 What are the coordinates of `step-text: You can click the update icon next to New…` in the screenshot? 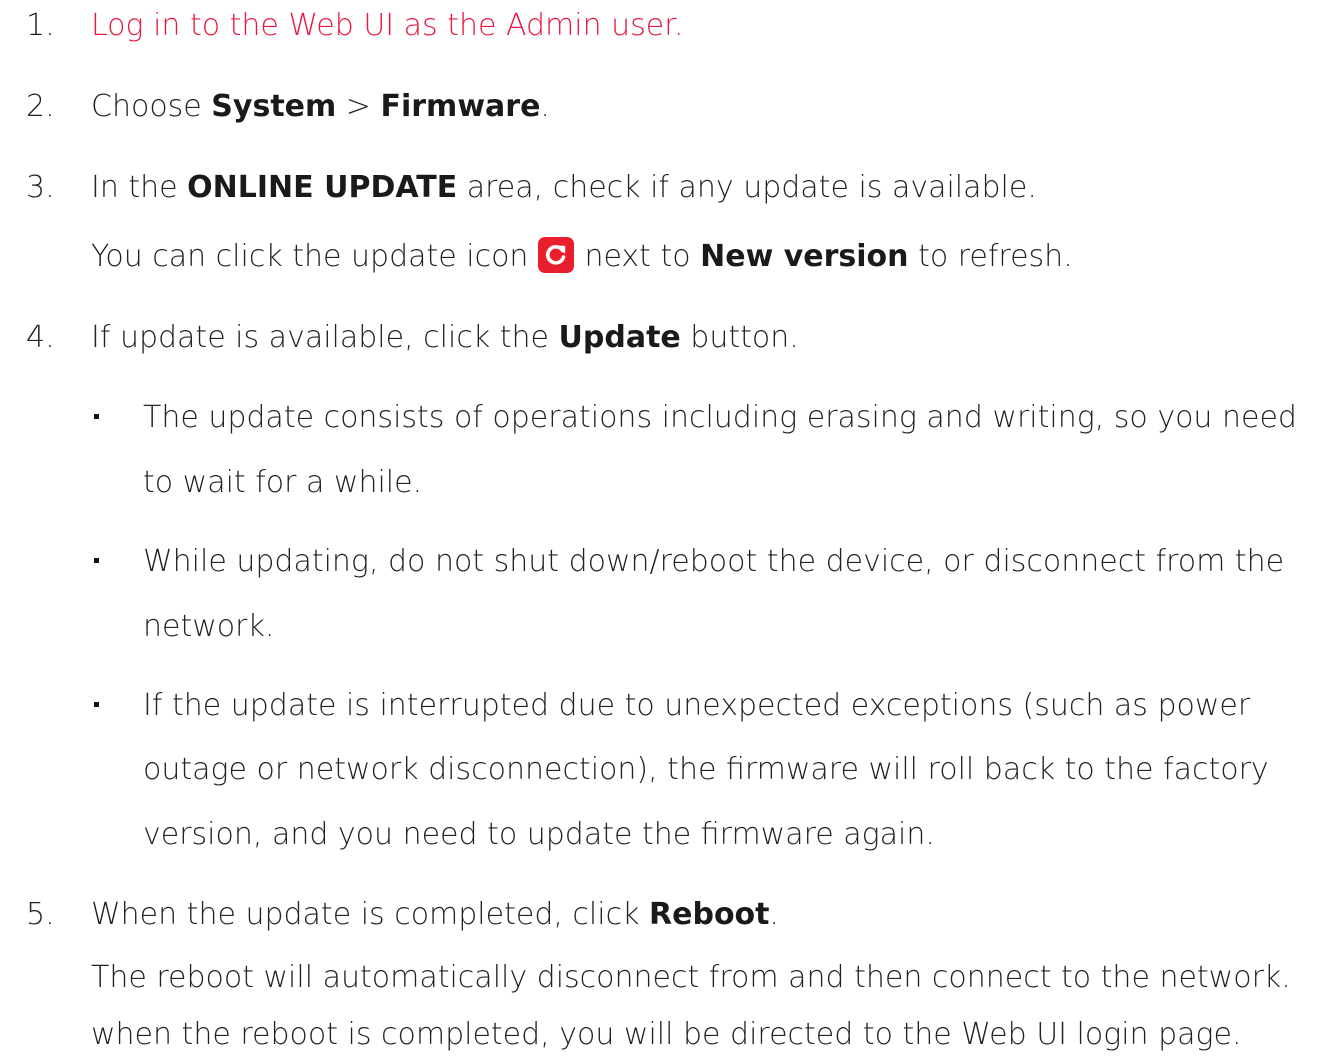 It's located at (582, 256).